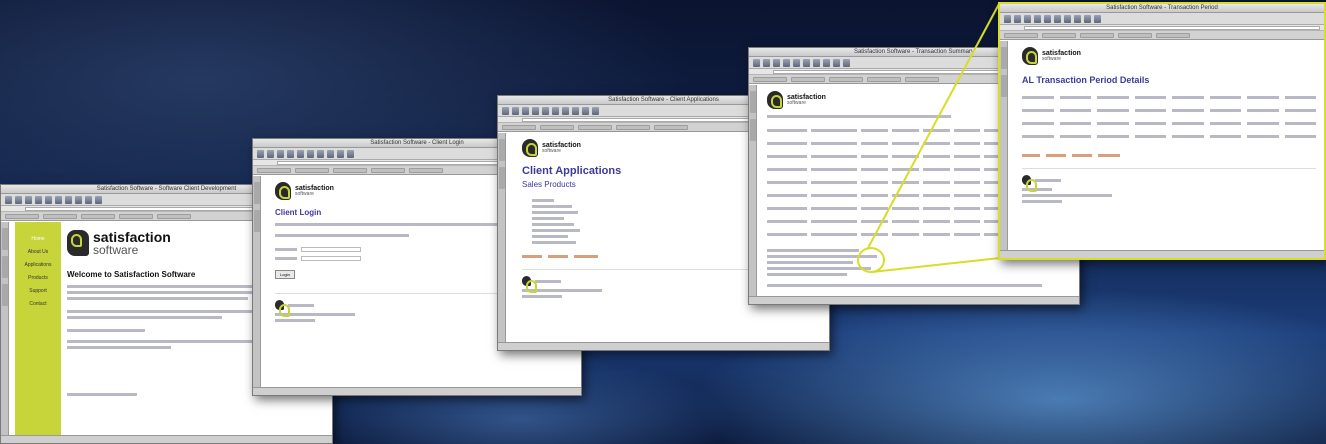 The image size is (1326, 444). I want to click on nav-item-about: About Us, so click(38, 252).